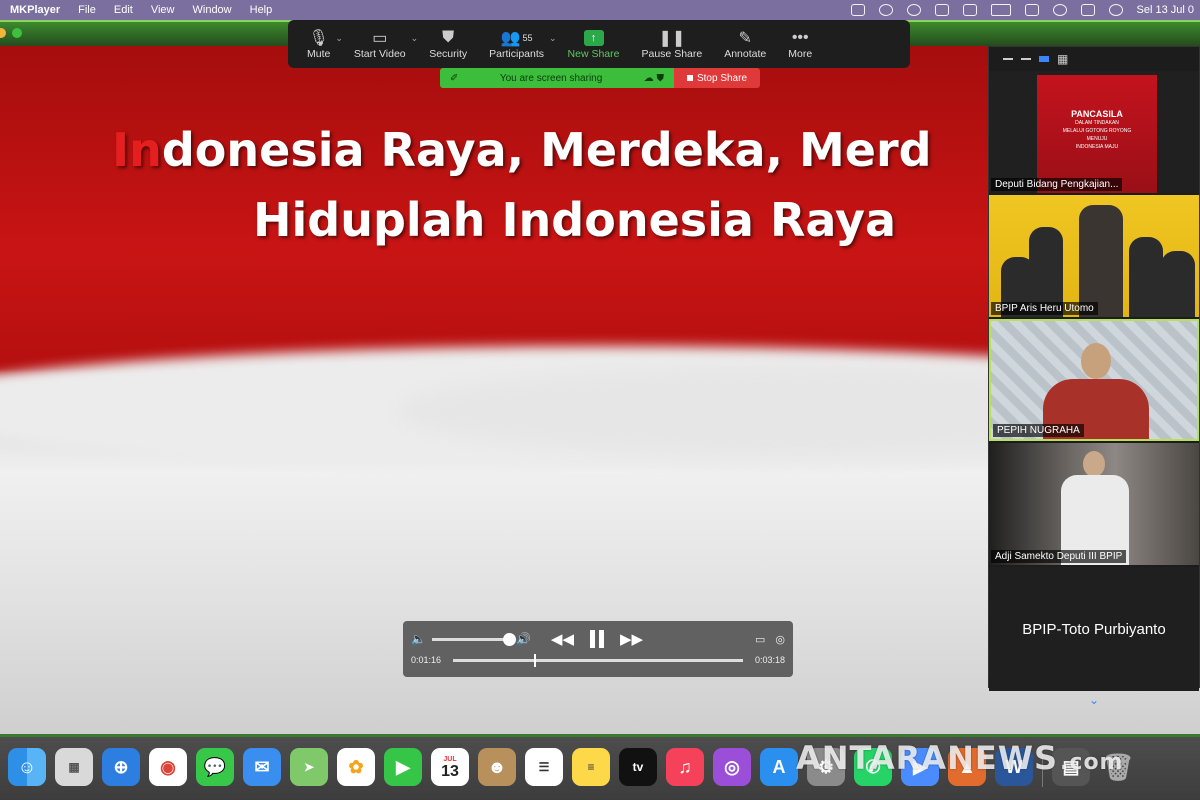 The width and height of the screenshot is (1200, 800). Describe the element at coordinates (163, 10) in the screenshot. I see `menu-view: View` at that location.